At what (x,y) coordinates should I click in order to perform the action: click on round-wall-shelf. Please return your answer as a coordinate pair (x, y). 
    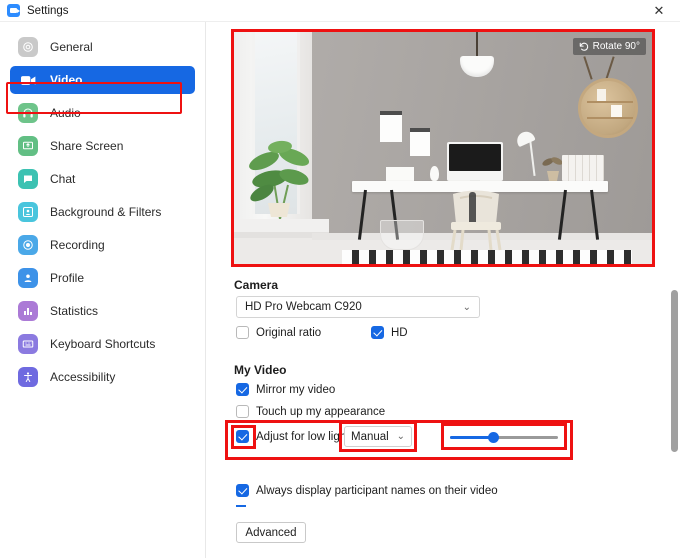
    Looking at the image, I should click on (608, 108).